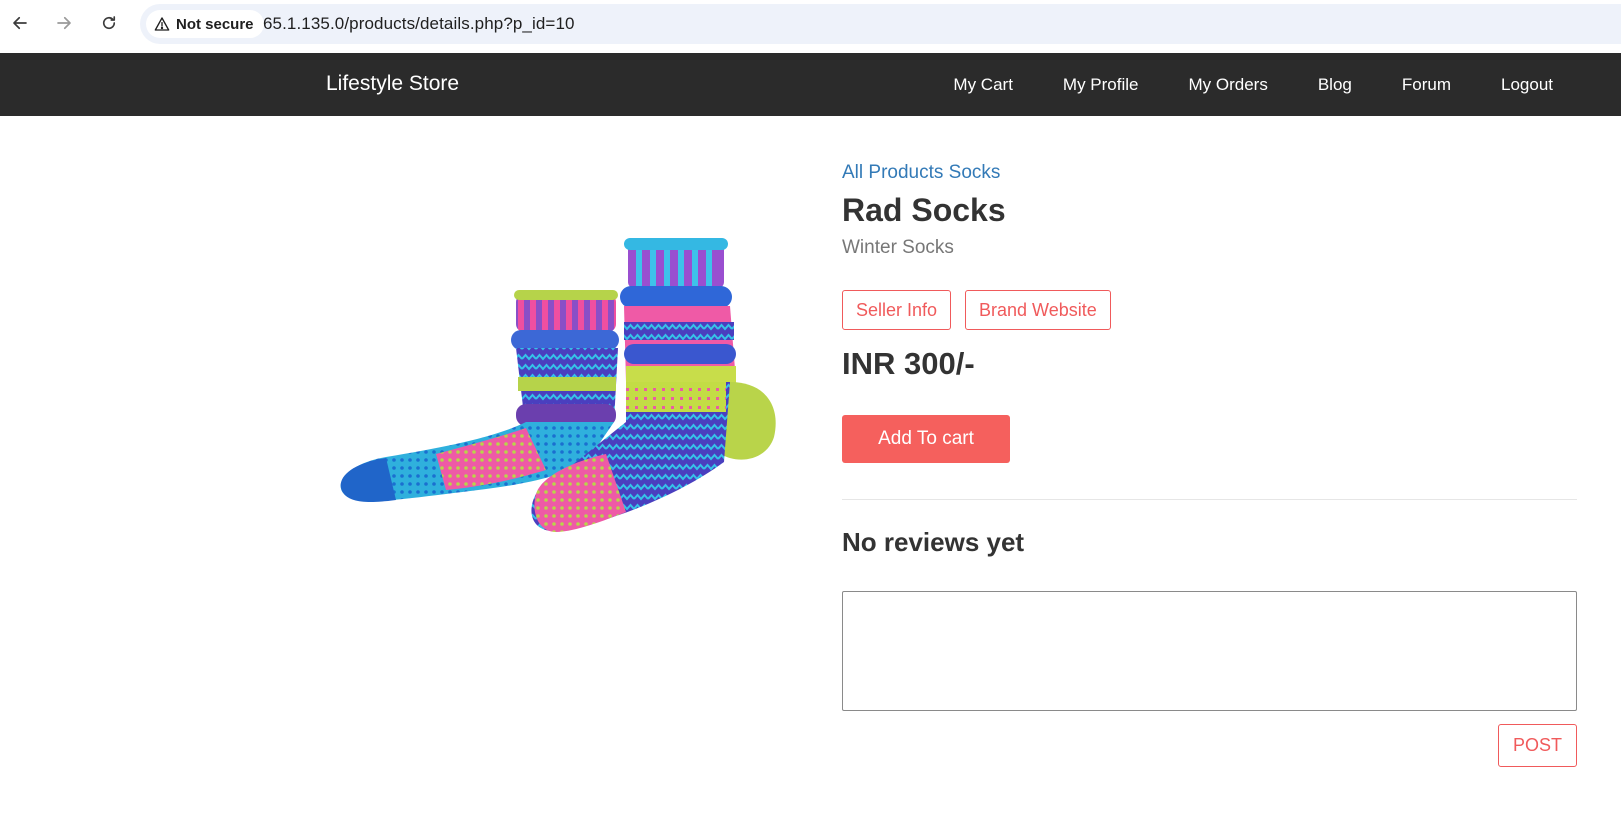  What do you see at coordinates (558, 385) in the screenshot?
I see `product-image` at bounding box center [558, 385].